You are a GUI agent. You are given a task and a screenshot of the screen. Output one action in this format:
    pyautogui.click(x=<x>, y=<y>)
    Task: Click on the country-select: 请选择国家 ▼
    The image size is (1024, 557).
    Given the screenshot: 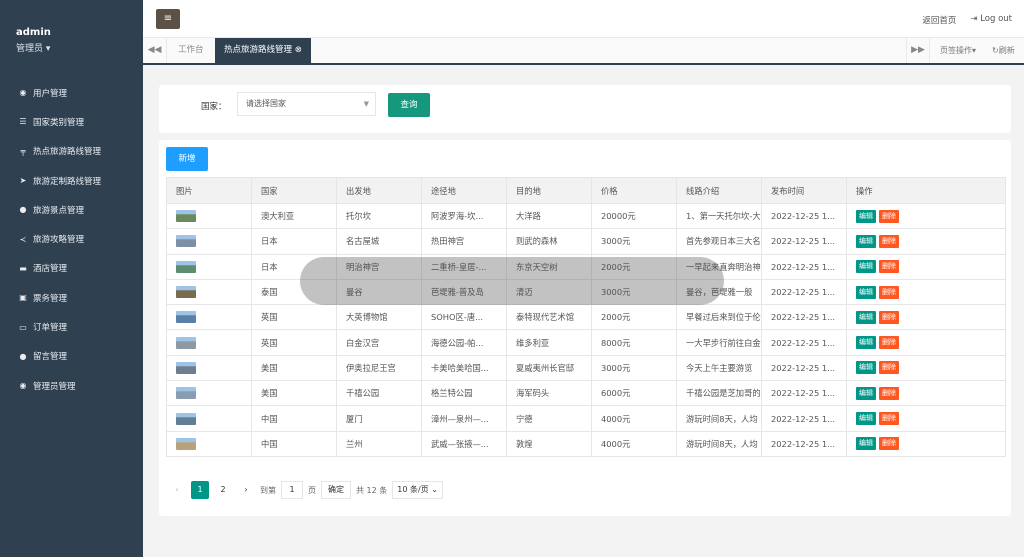 What is the action you would take?
    pyautogui.click(x=306, y=104)
    